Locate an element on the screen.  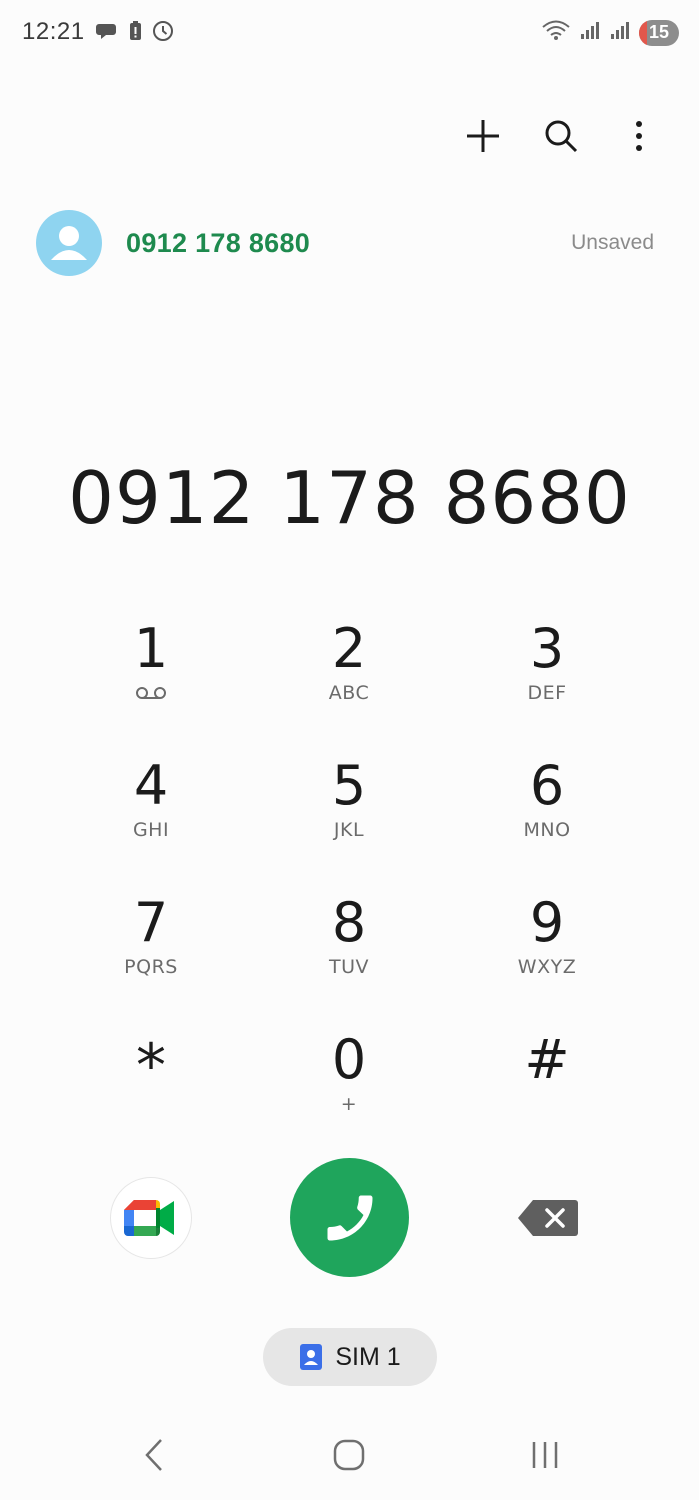
key-digit: 6 is located at coordinates (547, 785).